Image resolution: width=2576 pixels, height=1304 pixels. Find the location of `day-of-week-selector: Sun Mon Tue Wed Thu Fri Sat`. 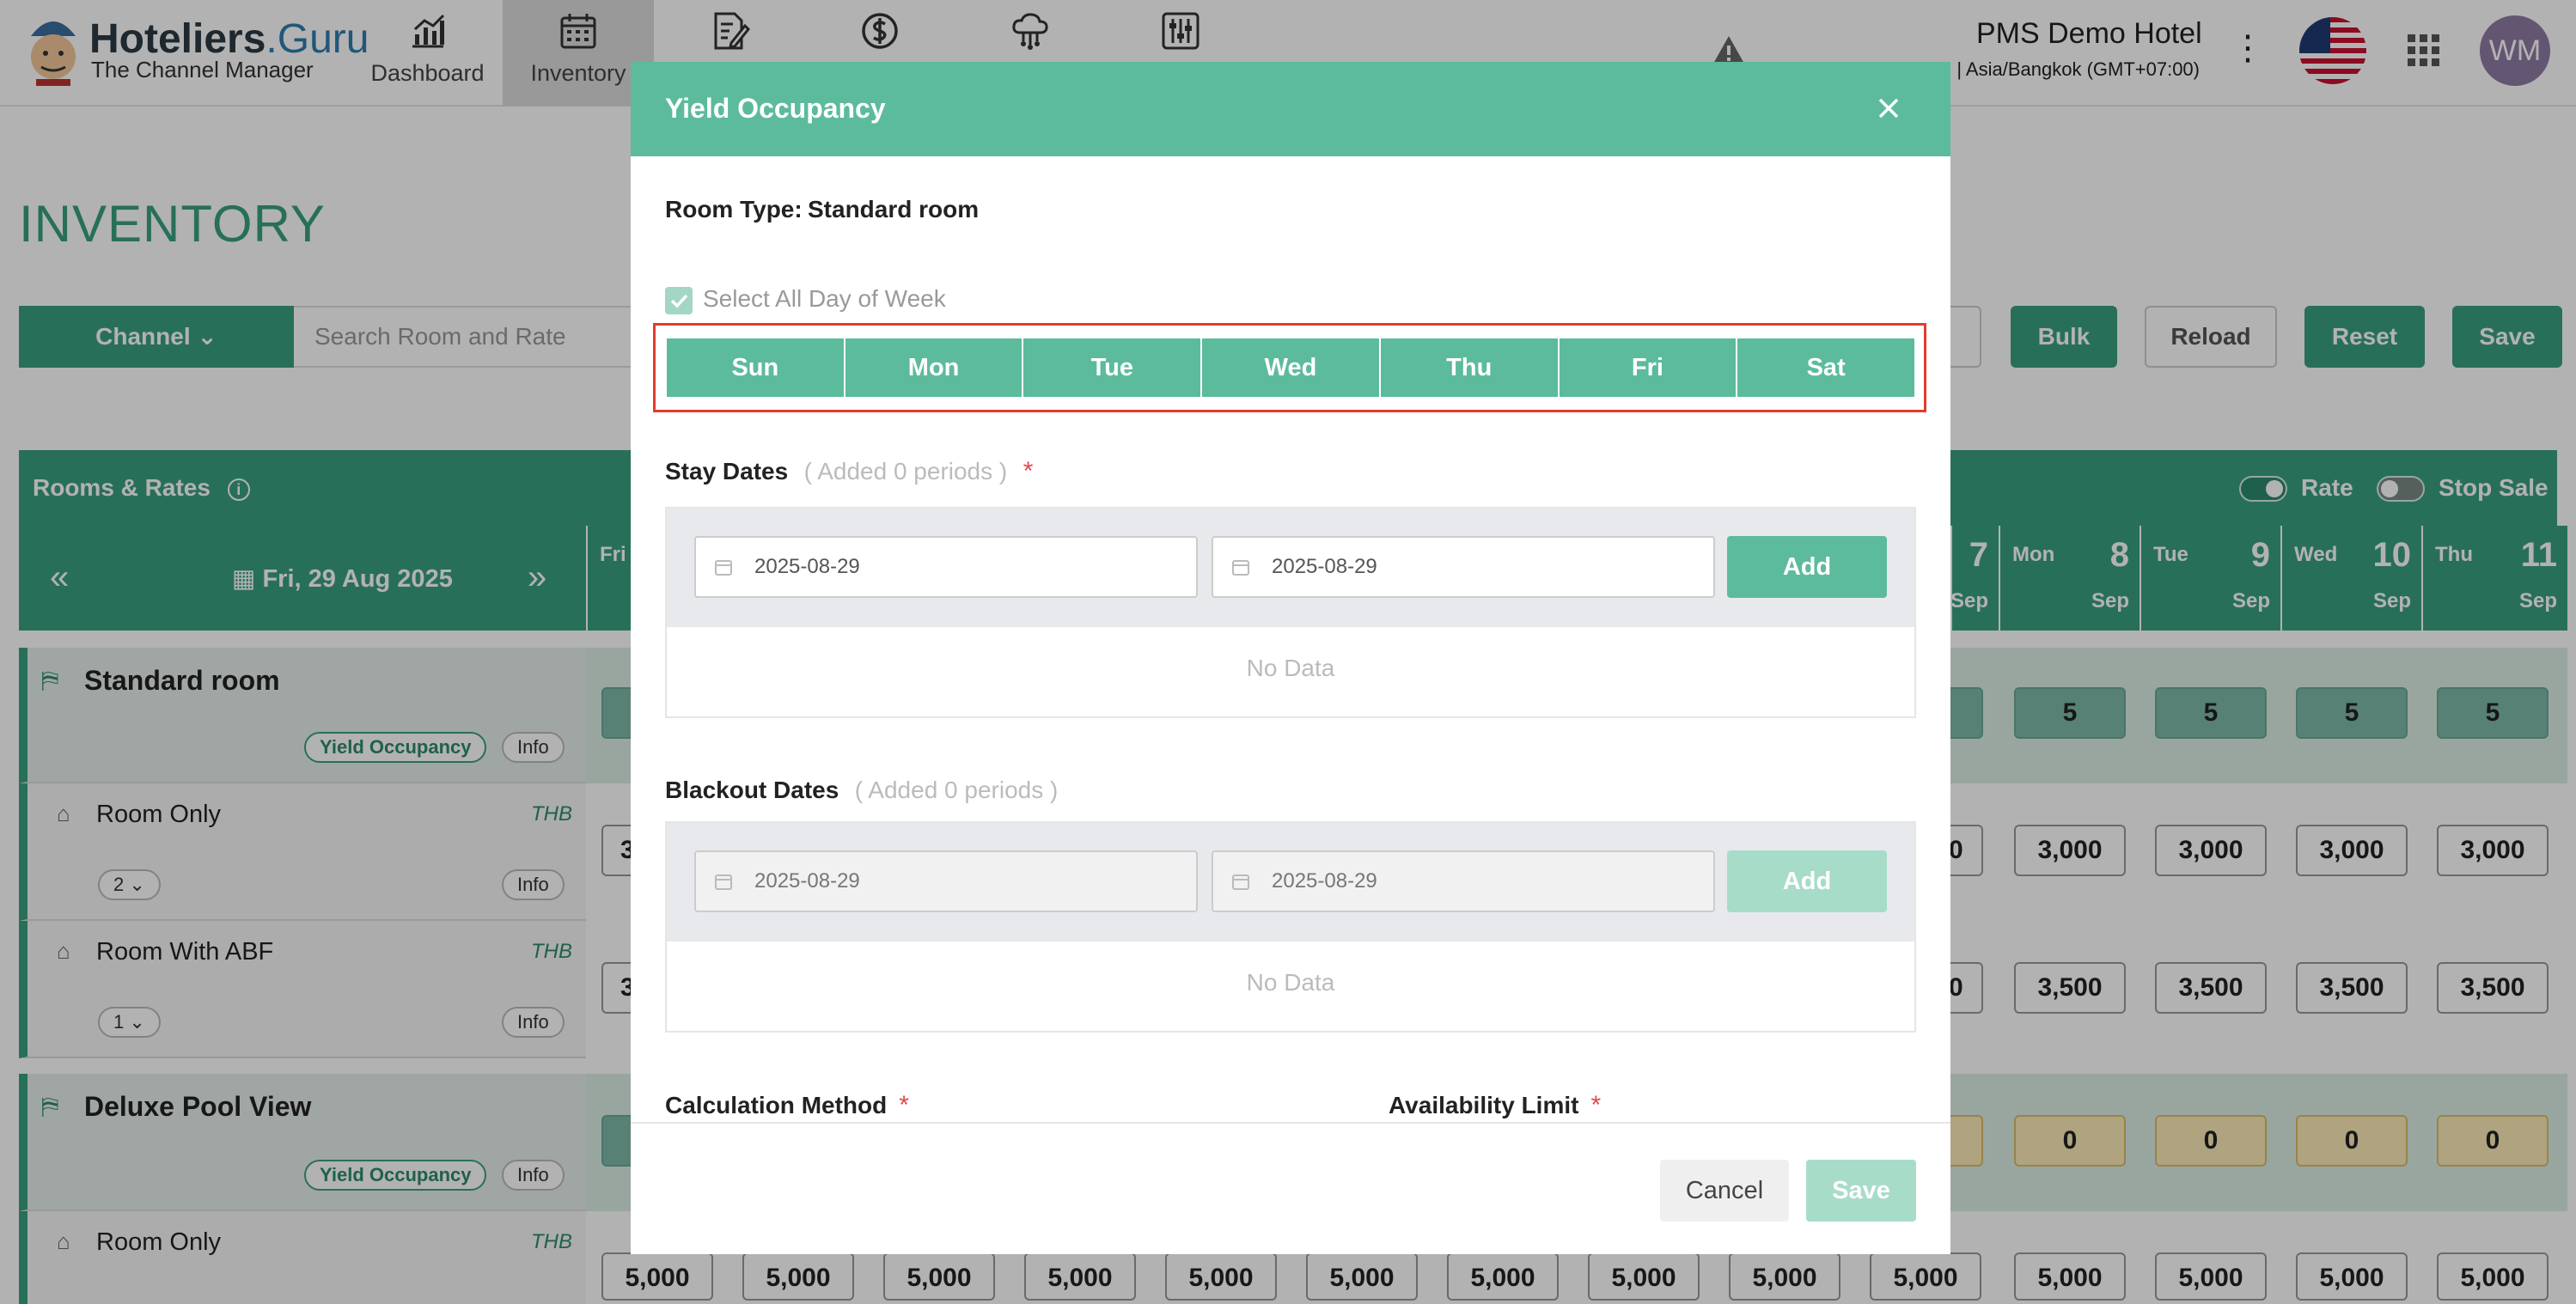

day-of-week-selector: Sun Mon Tue Wed Thu Fri Sat is located at coordinates (1291, 367).